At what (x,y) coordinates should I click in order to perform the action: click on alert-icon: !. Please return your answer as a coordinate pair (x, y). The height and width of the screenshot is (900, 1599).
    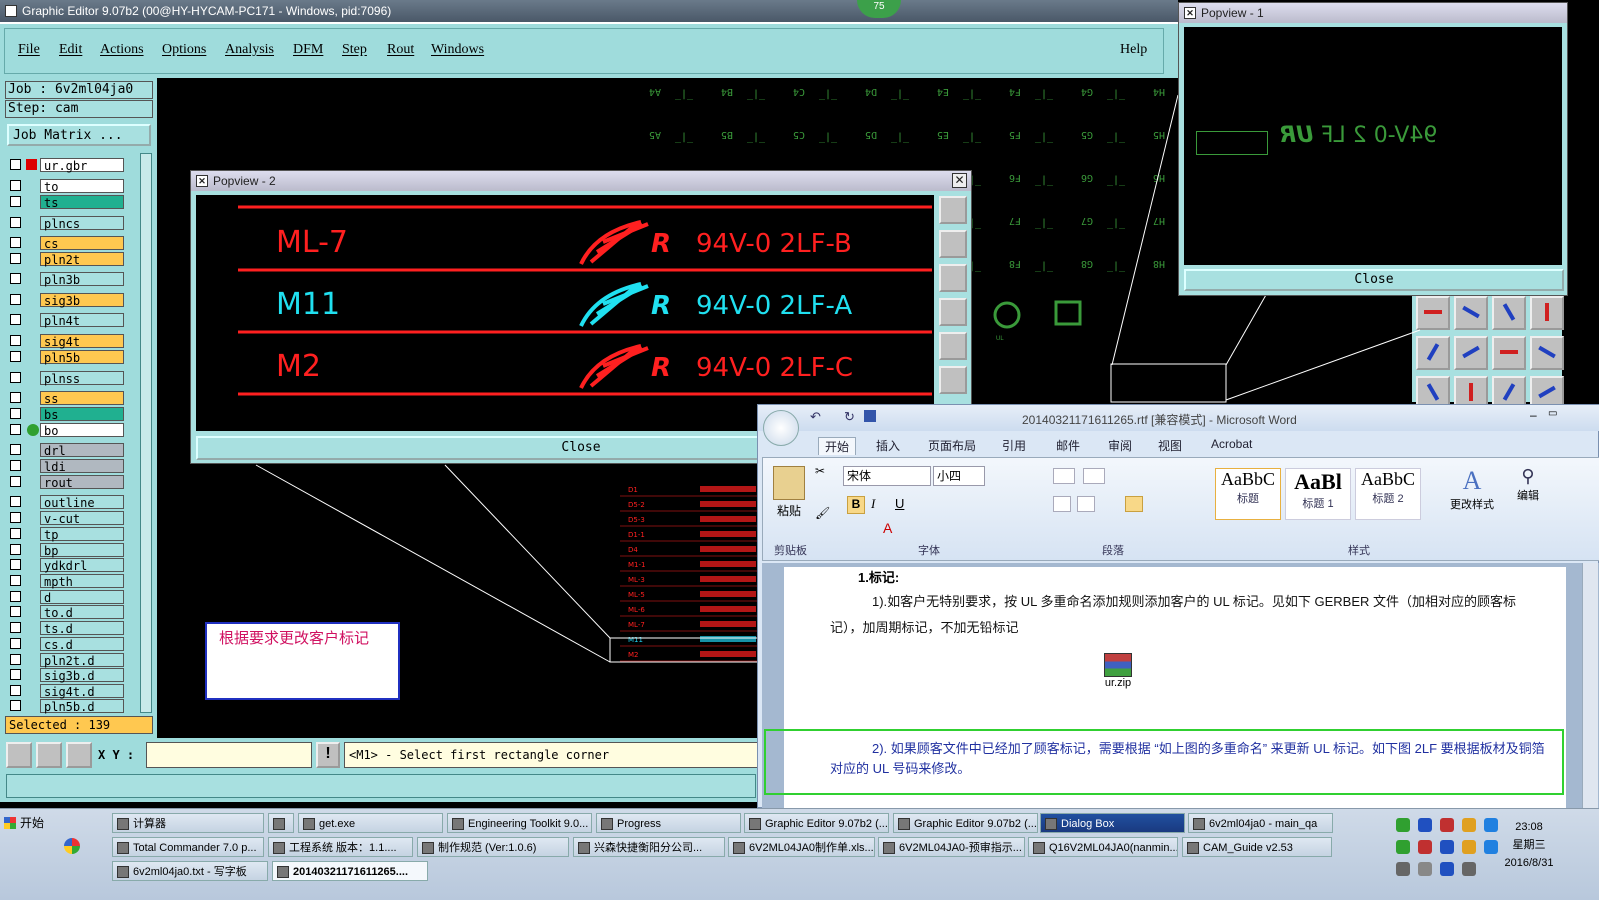
    Looking at the image, I should click on (328, 755).